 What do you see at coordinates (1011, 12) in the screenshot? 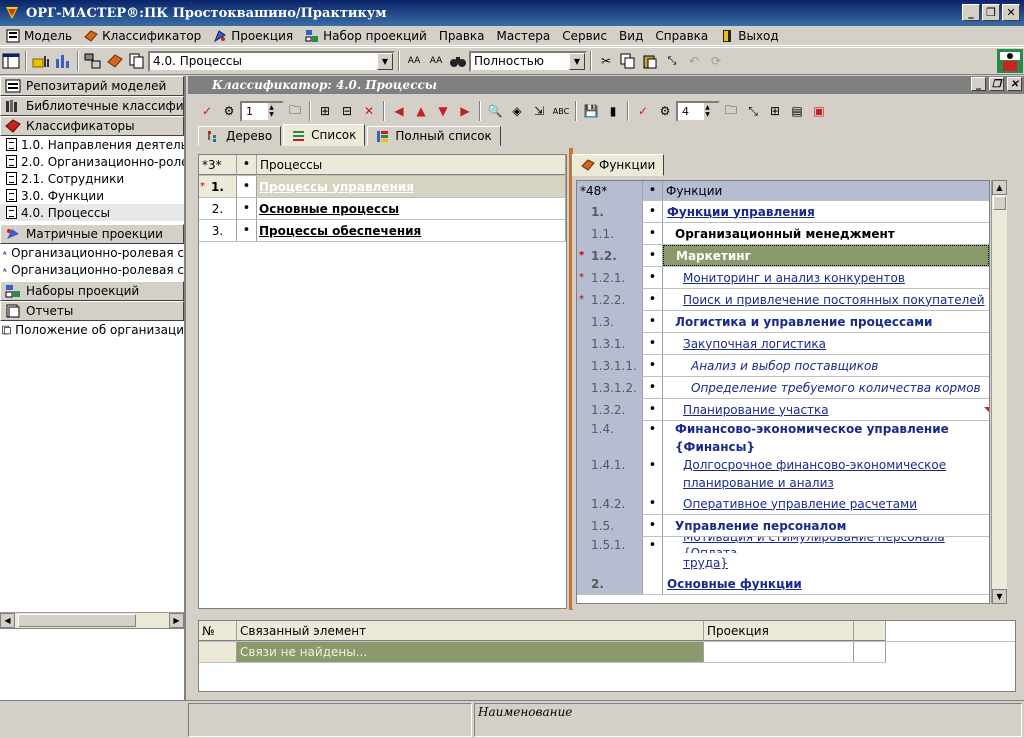
I see `close-button: ✕` at bounding box center [1011, 12].